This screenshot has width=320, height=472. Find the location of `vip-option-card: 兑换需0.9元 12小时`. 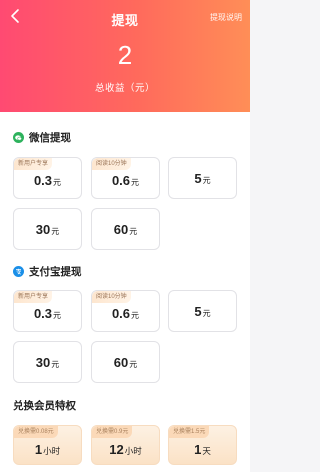

vip-option-card: 兑换需0.9元 12小时 is located at coordinates (125, 445).